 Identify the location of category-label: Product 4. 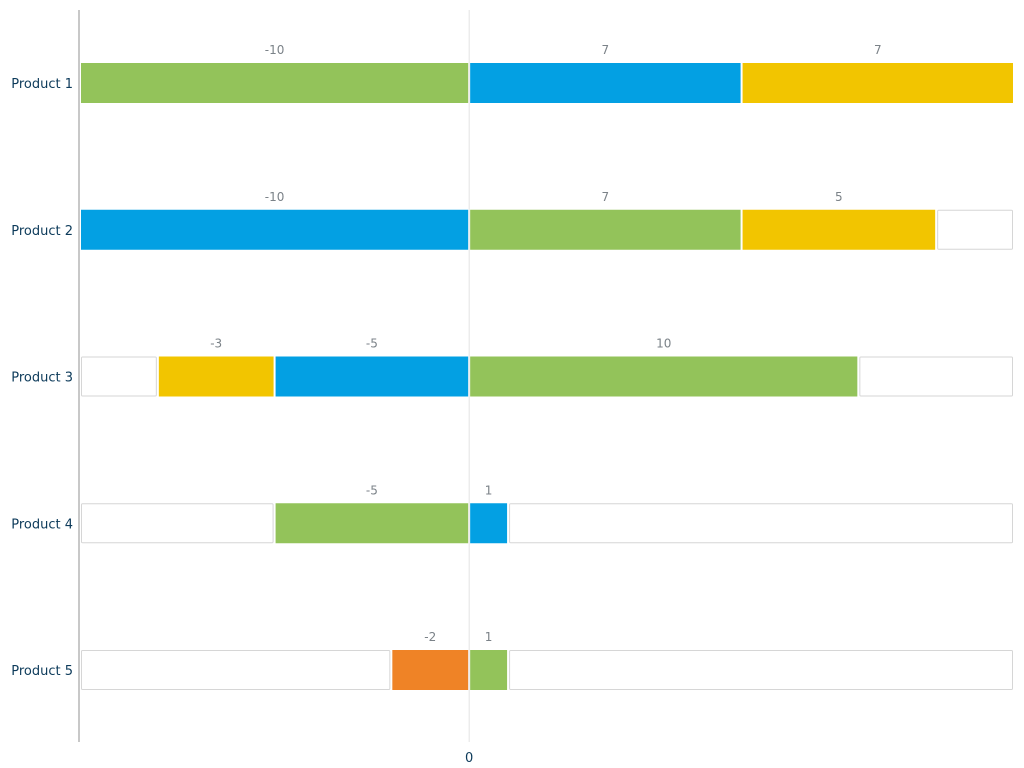
(42, 524).